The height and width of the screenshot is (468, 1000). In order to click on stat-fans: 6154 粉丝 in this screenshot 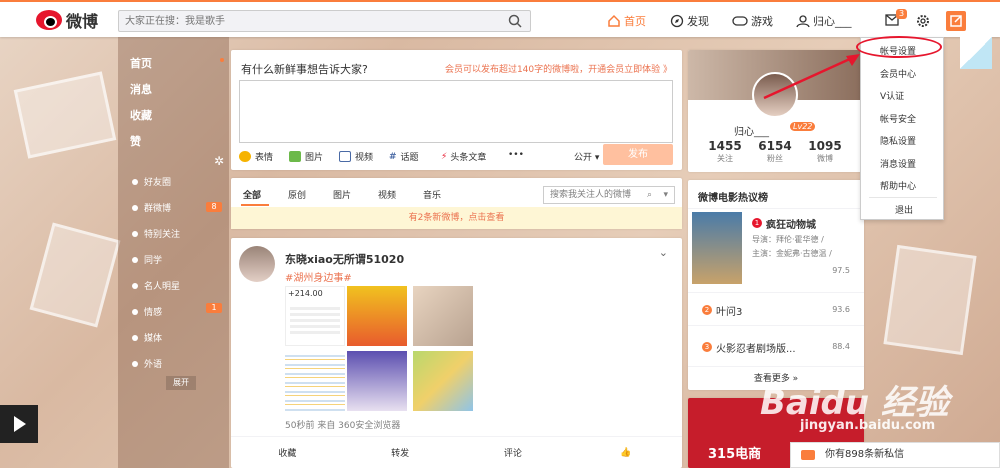, I will do `click(775, 151)`.